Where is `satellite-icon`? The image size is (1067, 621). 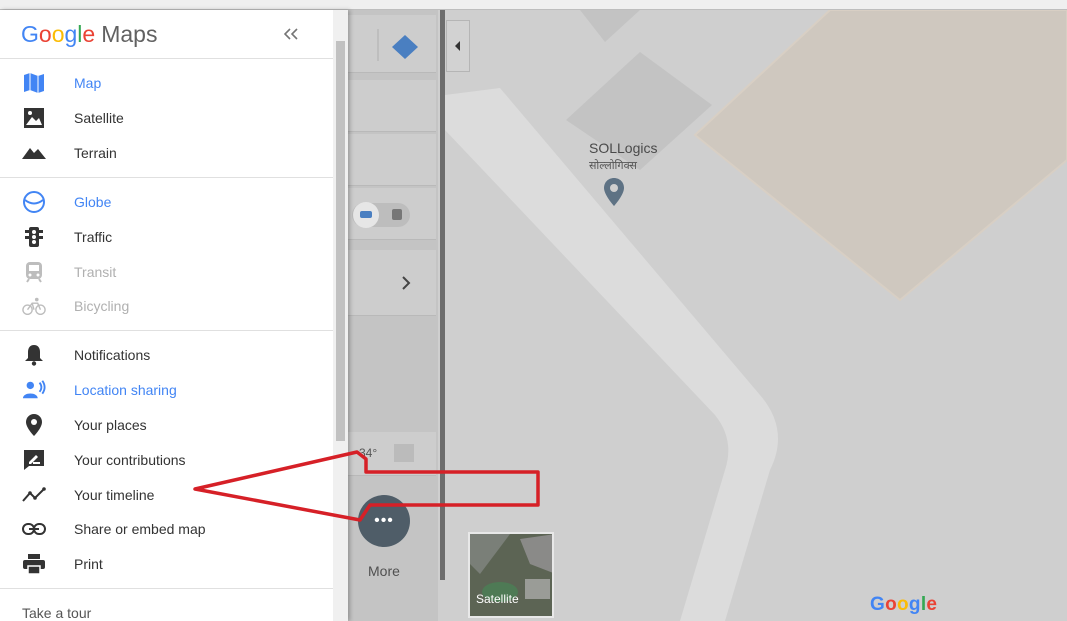 satellite-icon is located at coordinates (34, 118).